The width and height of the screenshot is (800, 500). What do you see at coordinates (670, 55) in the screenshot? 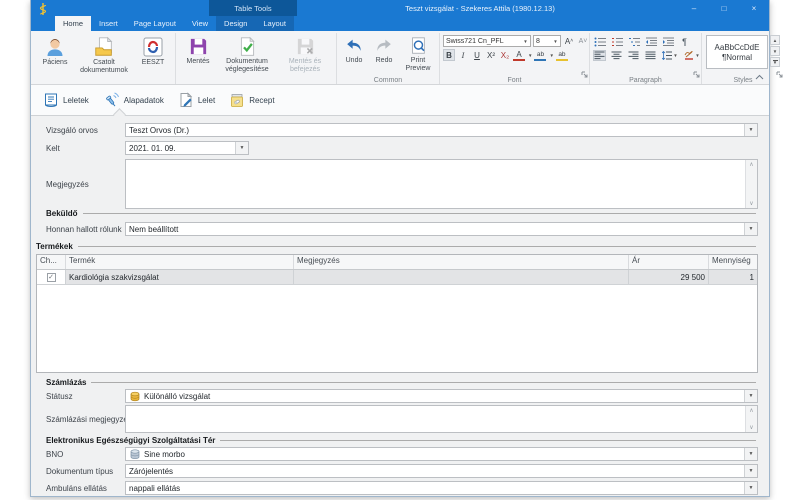
I see `line-spacing-icon: ▼` at bounding box center [670, 55].